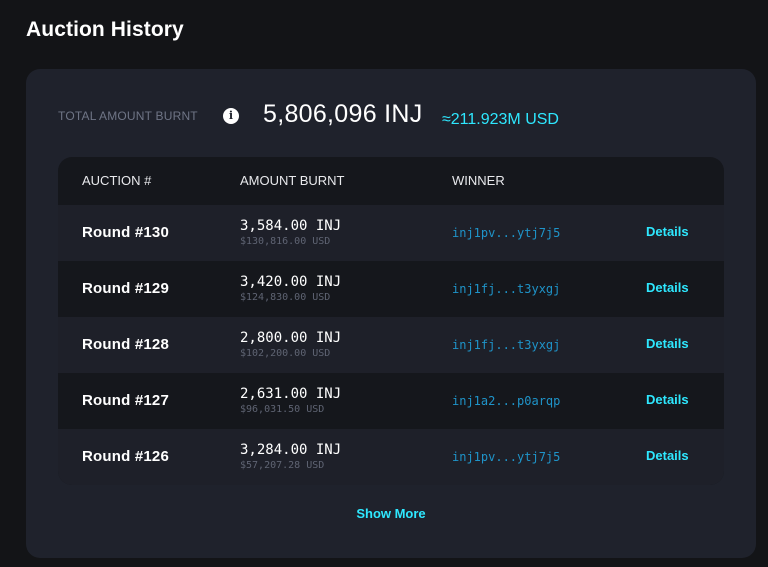  Describe the element at coordinates (391, 513) in the screenshot. I see `show-more-button: Show More` at that location.